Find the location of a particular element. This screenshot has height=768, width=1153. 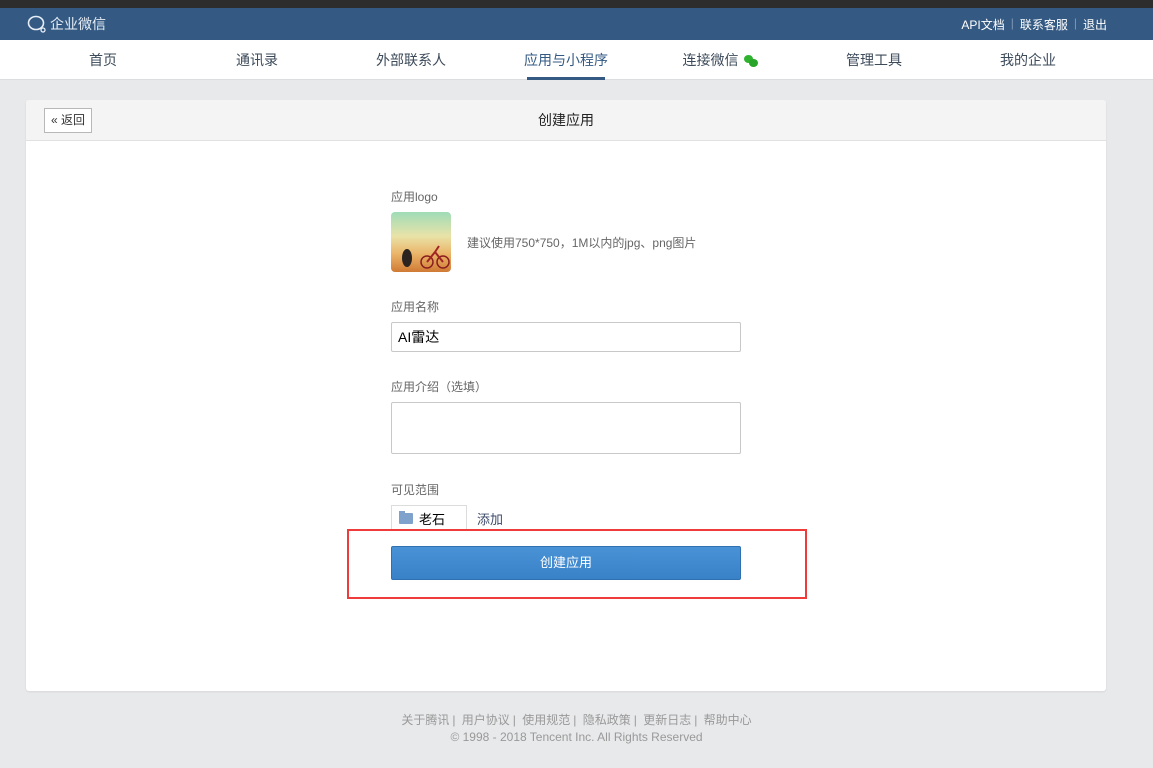

nav-connect-wechat-label: 连接微信 is located at coordinates (710, 60).